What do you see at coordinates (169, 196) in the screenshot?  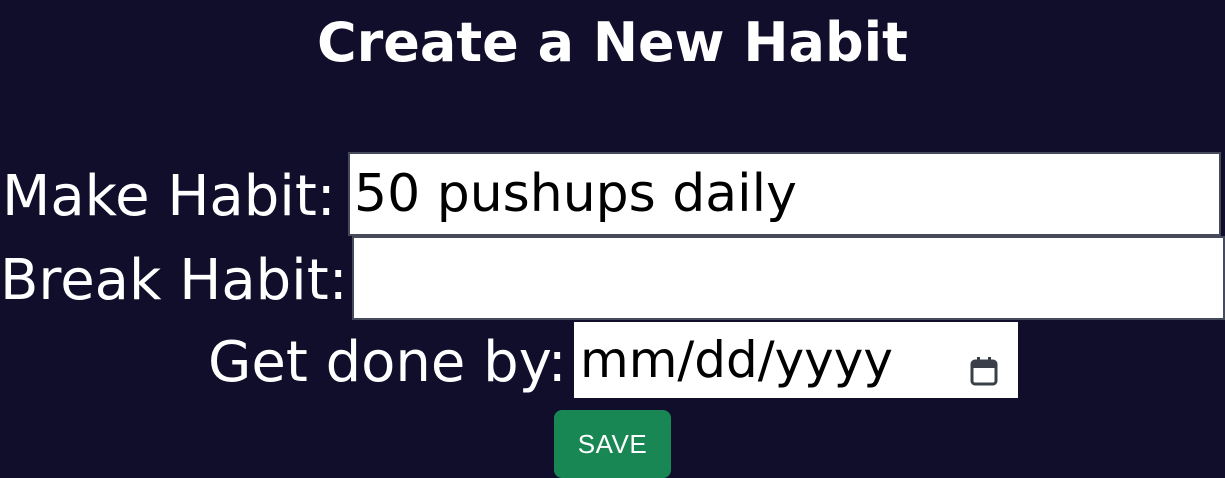 I see `make-habit-label: Make Habit:` at bounding box center [169, 196].